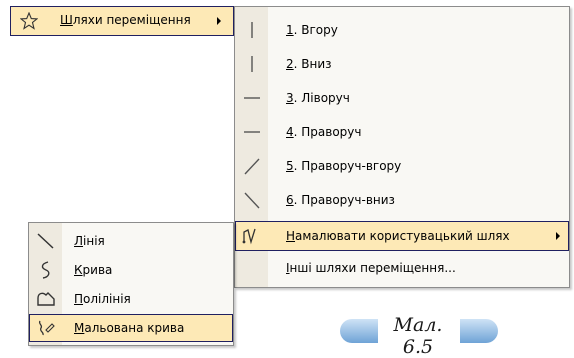  I want to click on menu-item-label: Полілінія, so click(102, 298).